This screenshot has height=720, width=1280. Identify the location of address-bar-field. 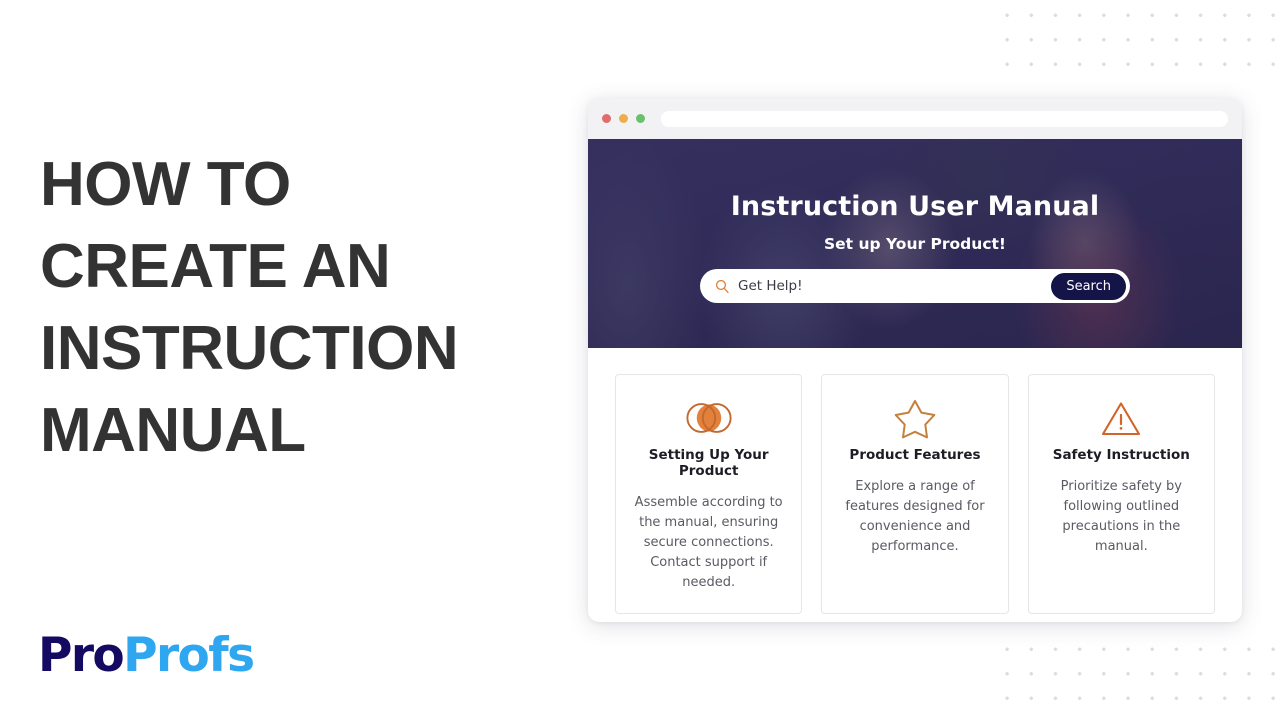
(914, 118).